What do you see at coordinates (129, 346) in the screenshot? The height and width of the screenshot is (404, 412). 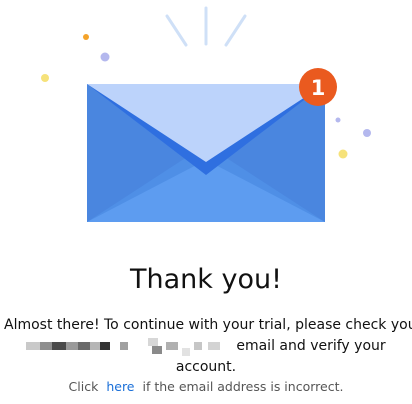 I see `redacted-email-address` at bounding box center [129, 346].